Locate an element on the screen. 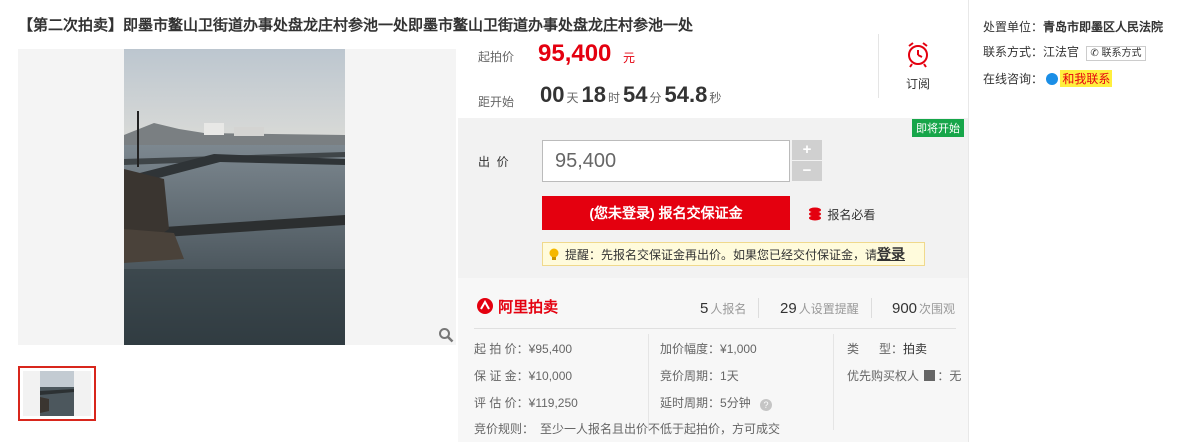  disposal-unit: 处置单位：青岛市即墨区人民法院 is located at coordinates (1073, 26).